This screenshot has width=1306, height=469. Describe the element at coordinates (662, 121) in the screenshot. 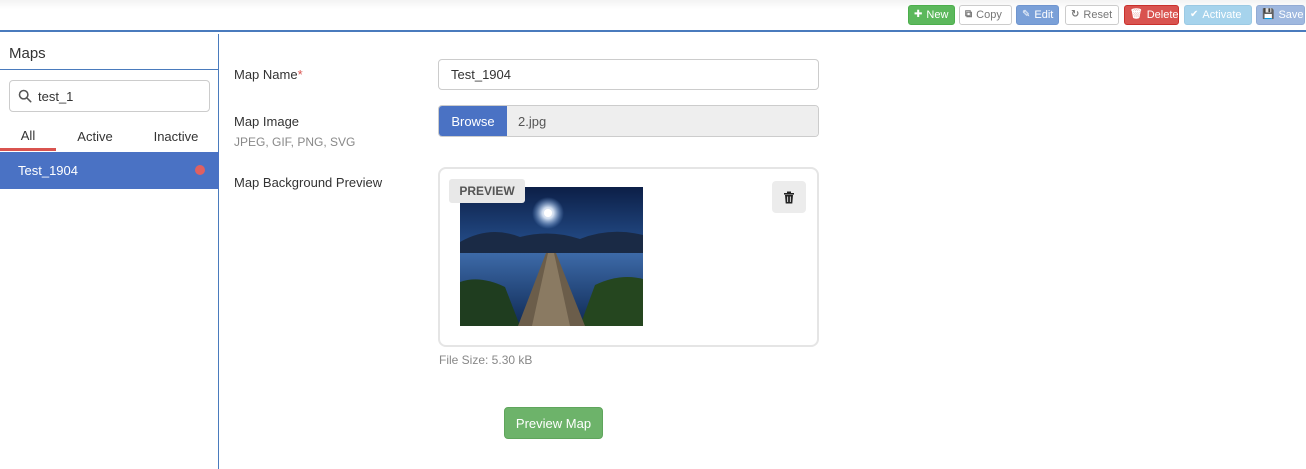

I see `file-name-field: 2.jpg` at that location.